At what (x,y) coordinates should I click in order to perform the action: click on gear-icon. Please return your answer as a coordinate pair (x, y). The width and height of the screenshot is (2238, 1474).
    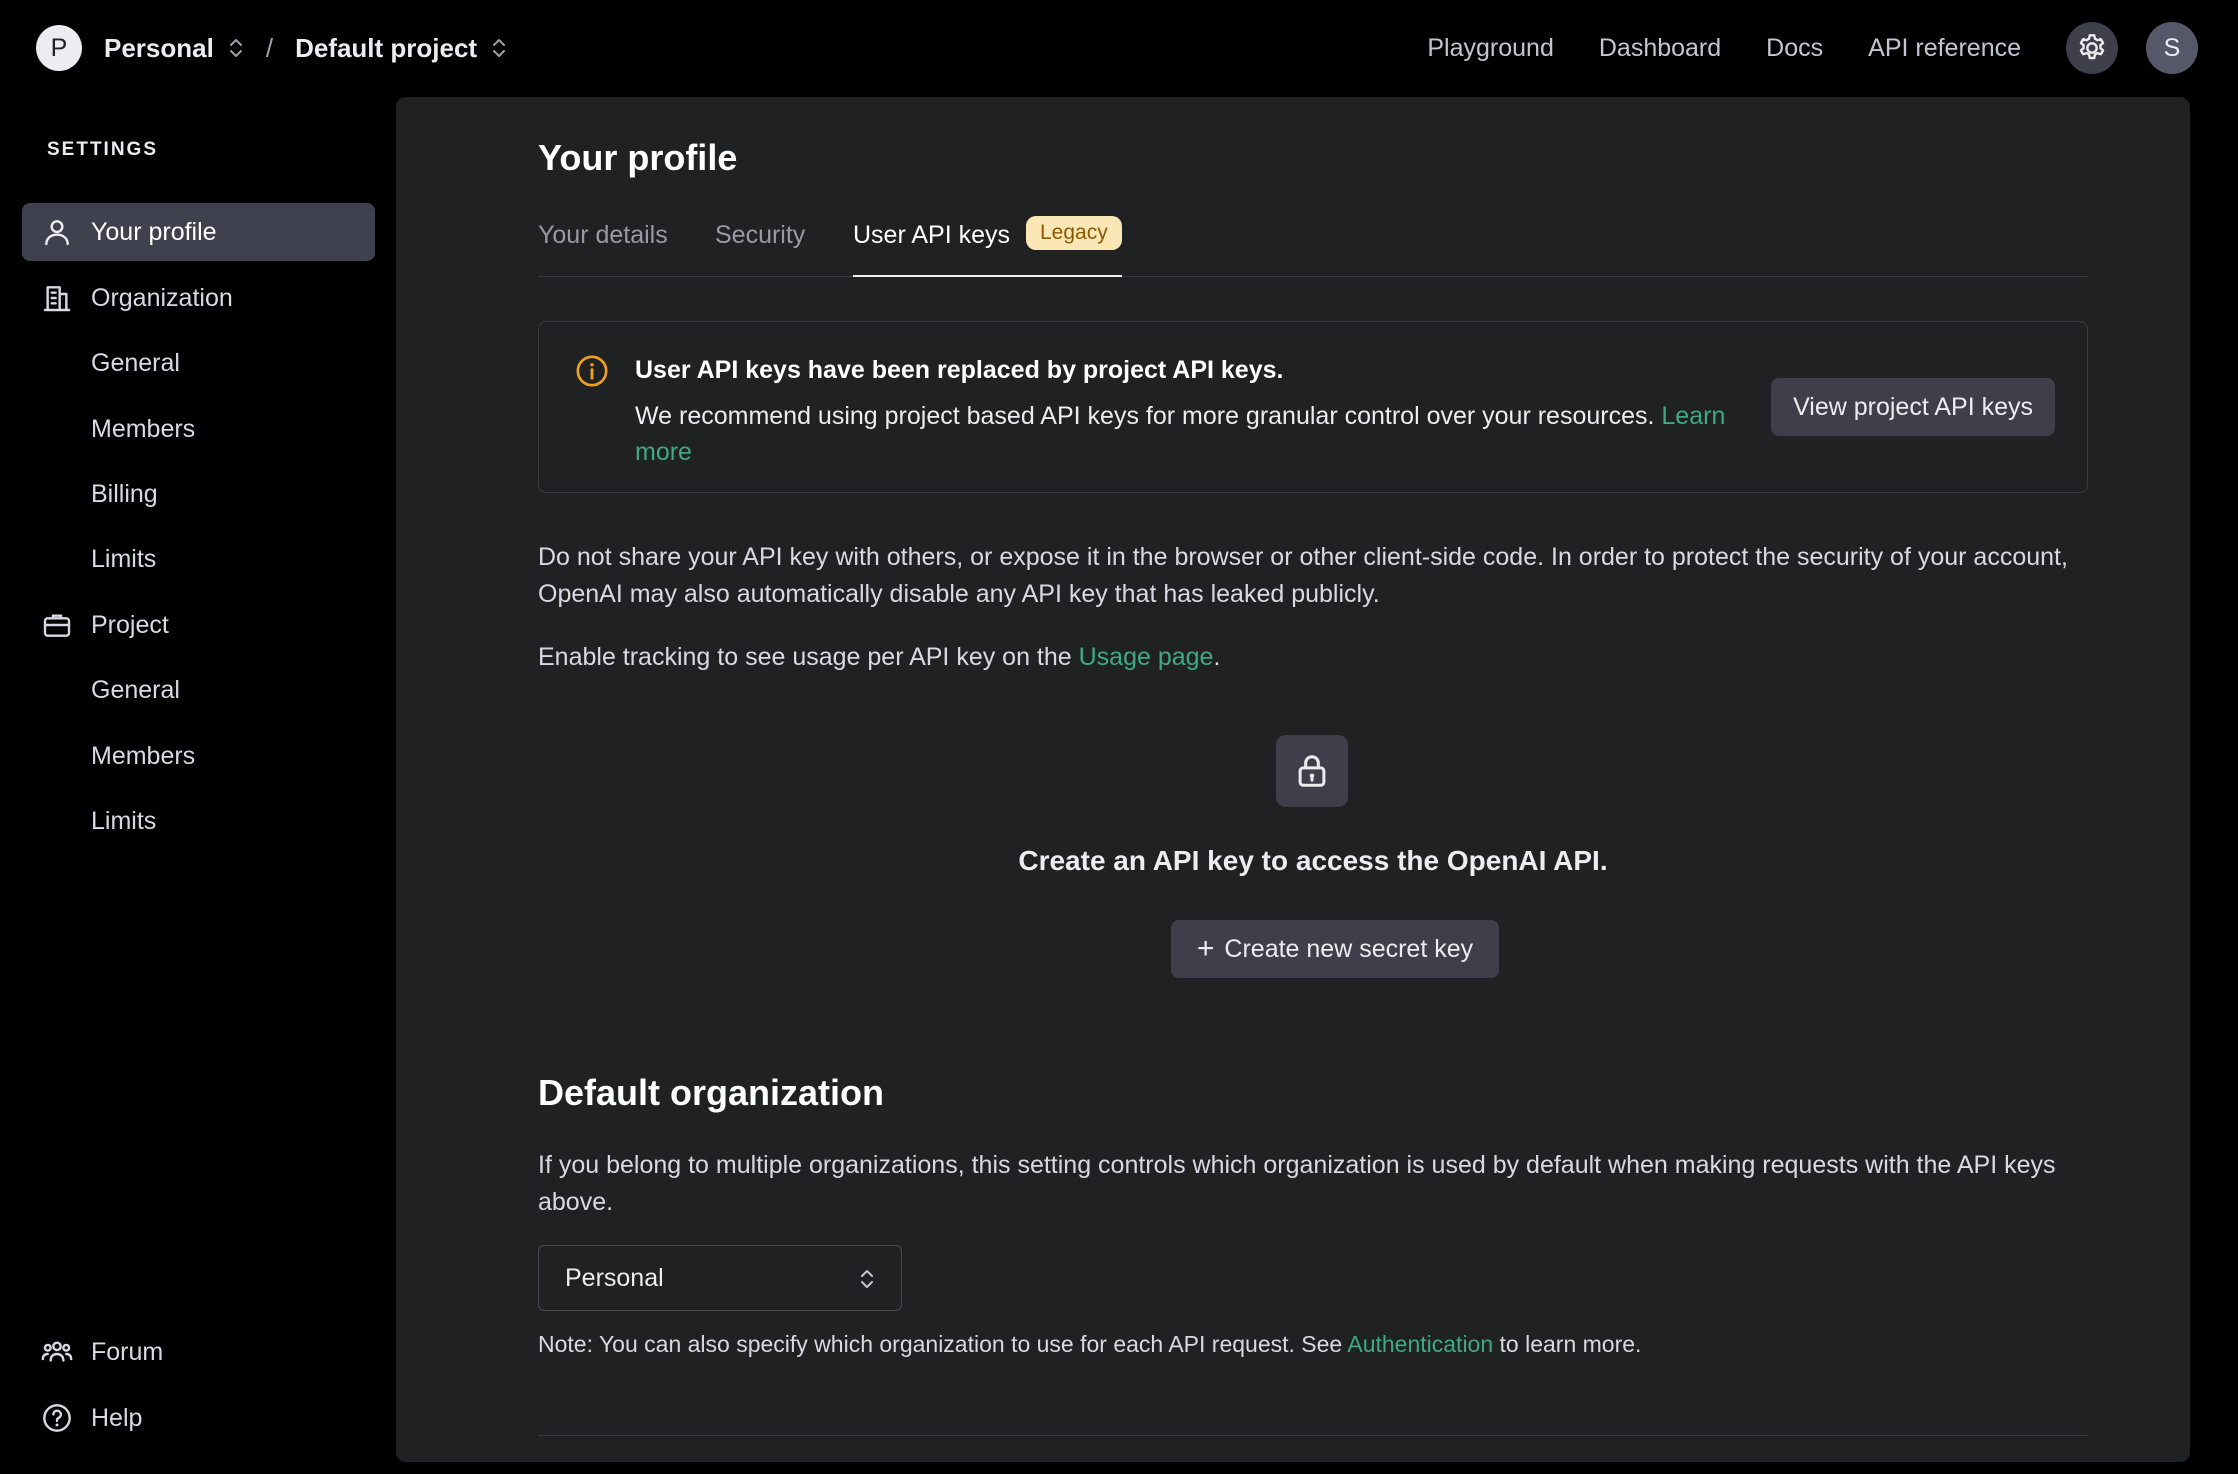
    Looking at the image, I should click on (2092, 47).